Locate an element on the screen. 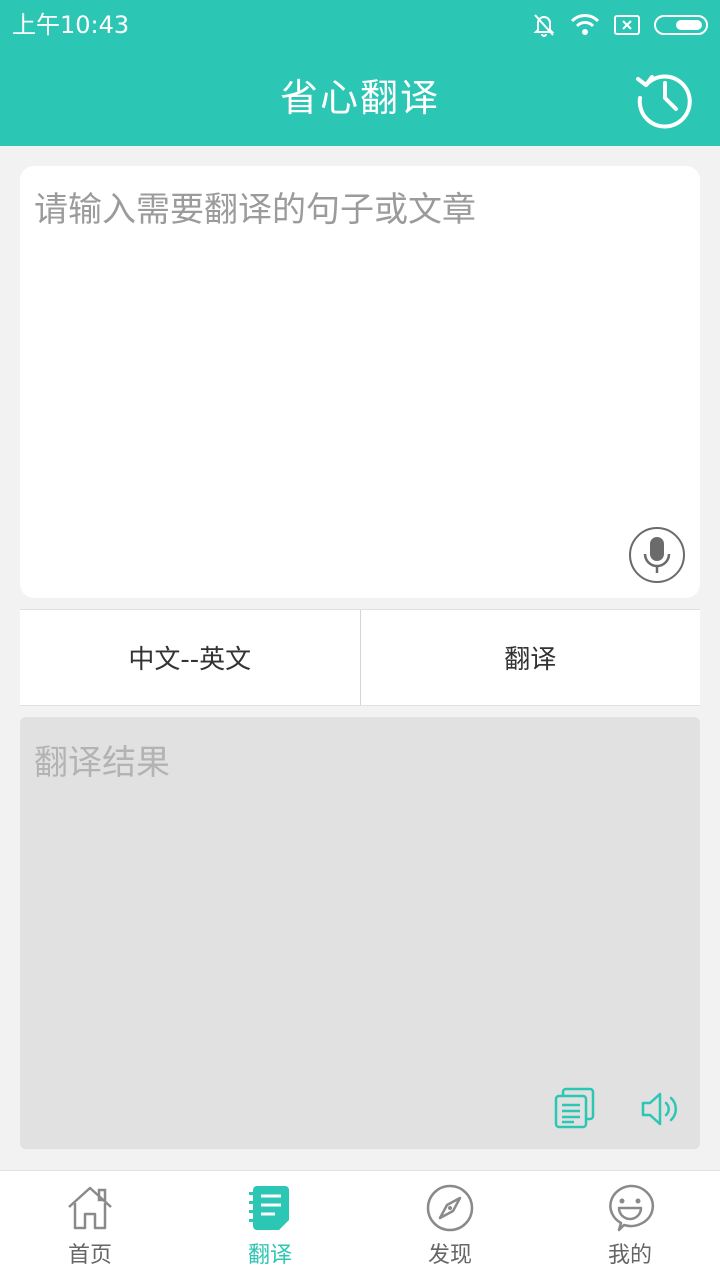  bottom-nav: 首页 翻译 发现 我的 is located at coordinates (360, 1225).